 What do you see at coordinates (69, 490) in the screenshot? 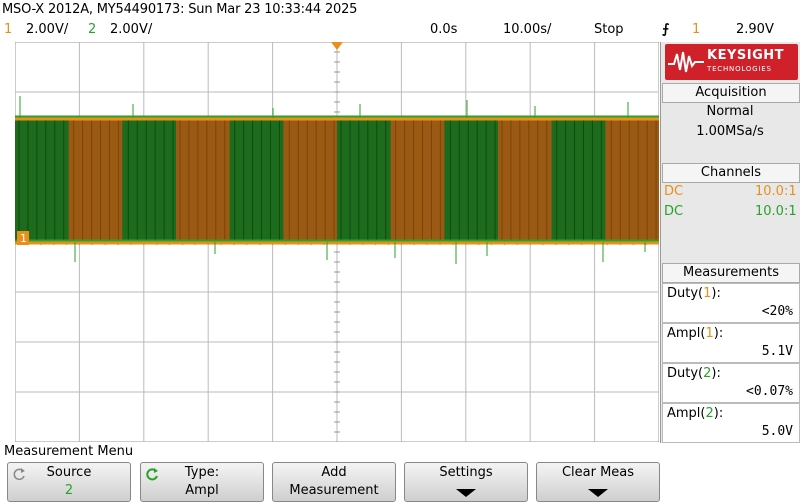
I see `source-value: 2` at bounding box center [69, 490].